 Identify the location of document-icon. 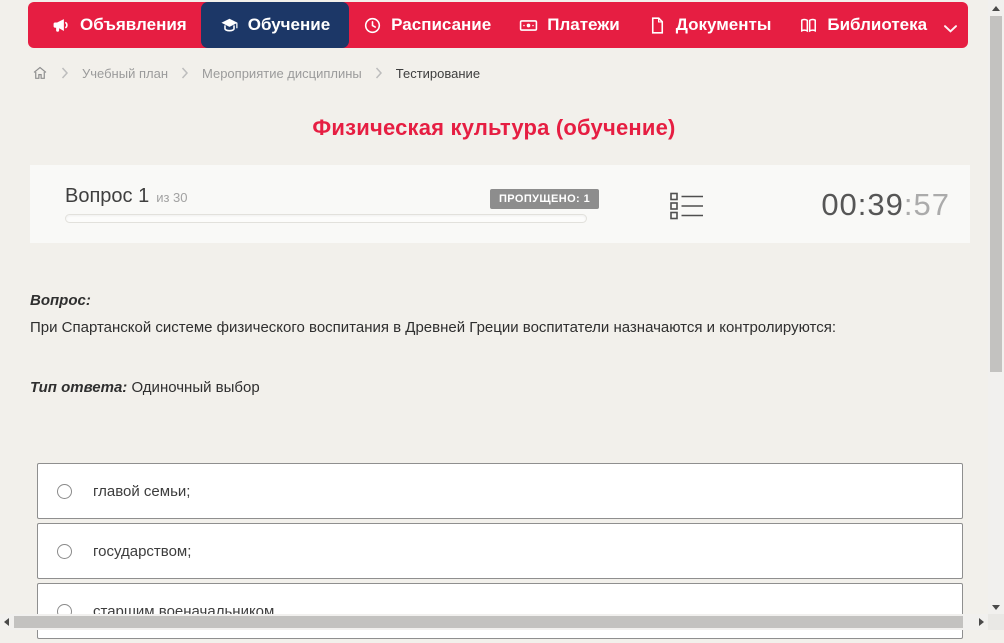
(657, 25).